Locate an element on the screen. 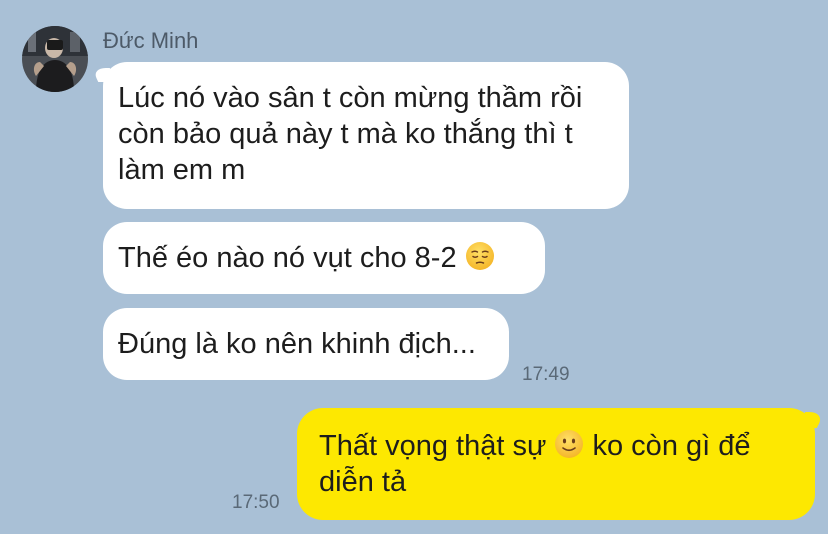  incoming-message-2: Thế éo nào nó vụt cho 8-2 is located at coordinates (324, 258).